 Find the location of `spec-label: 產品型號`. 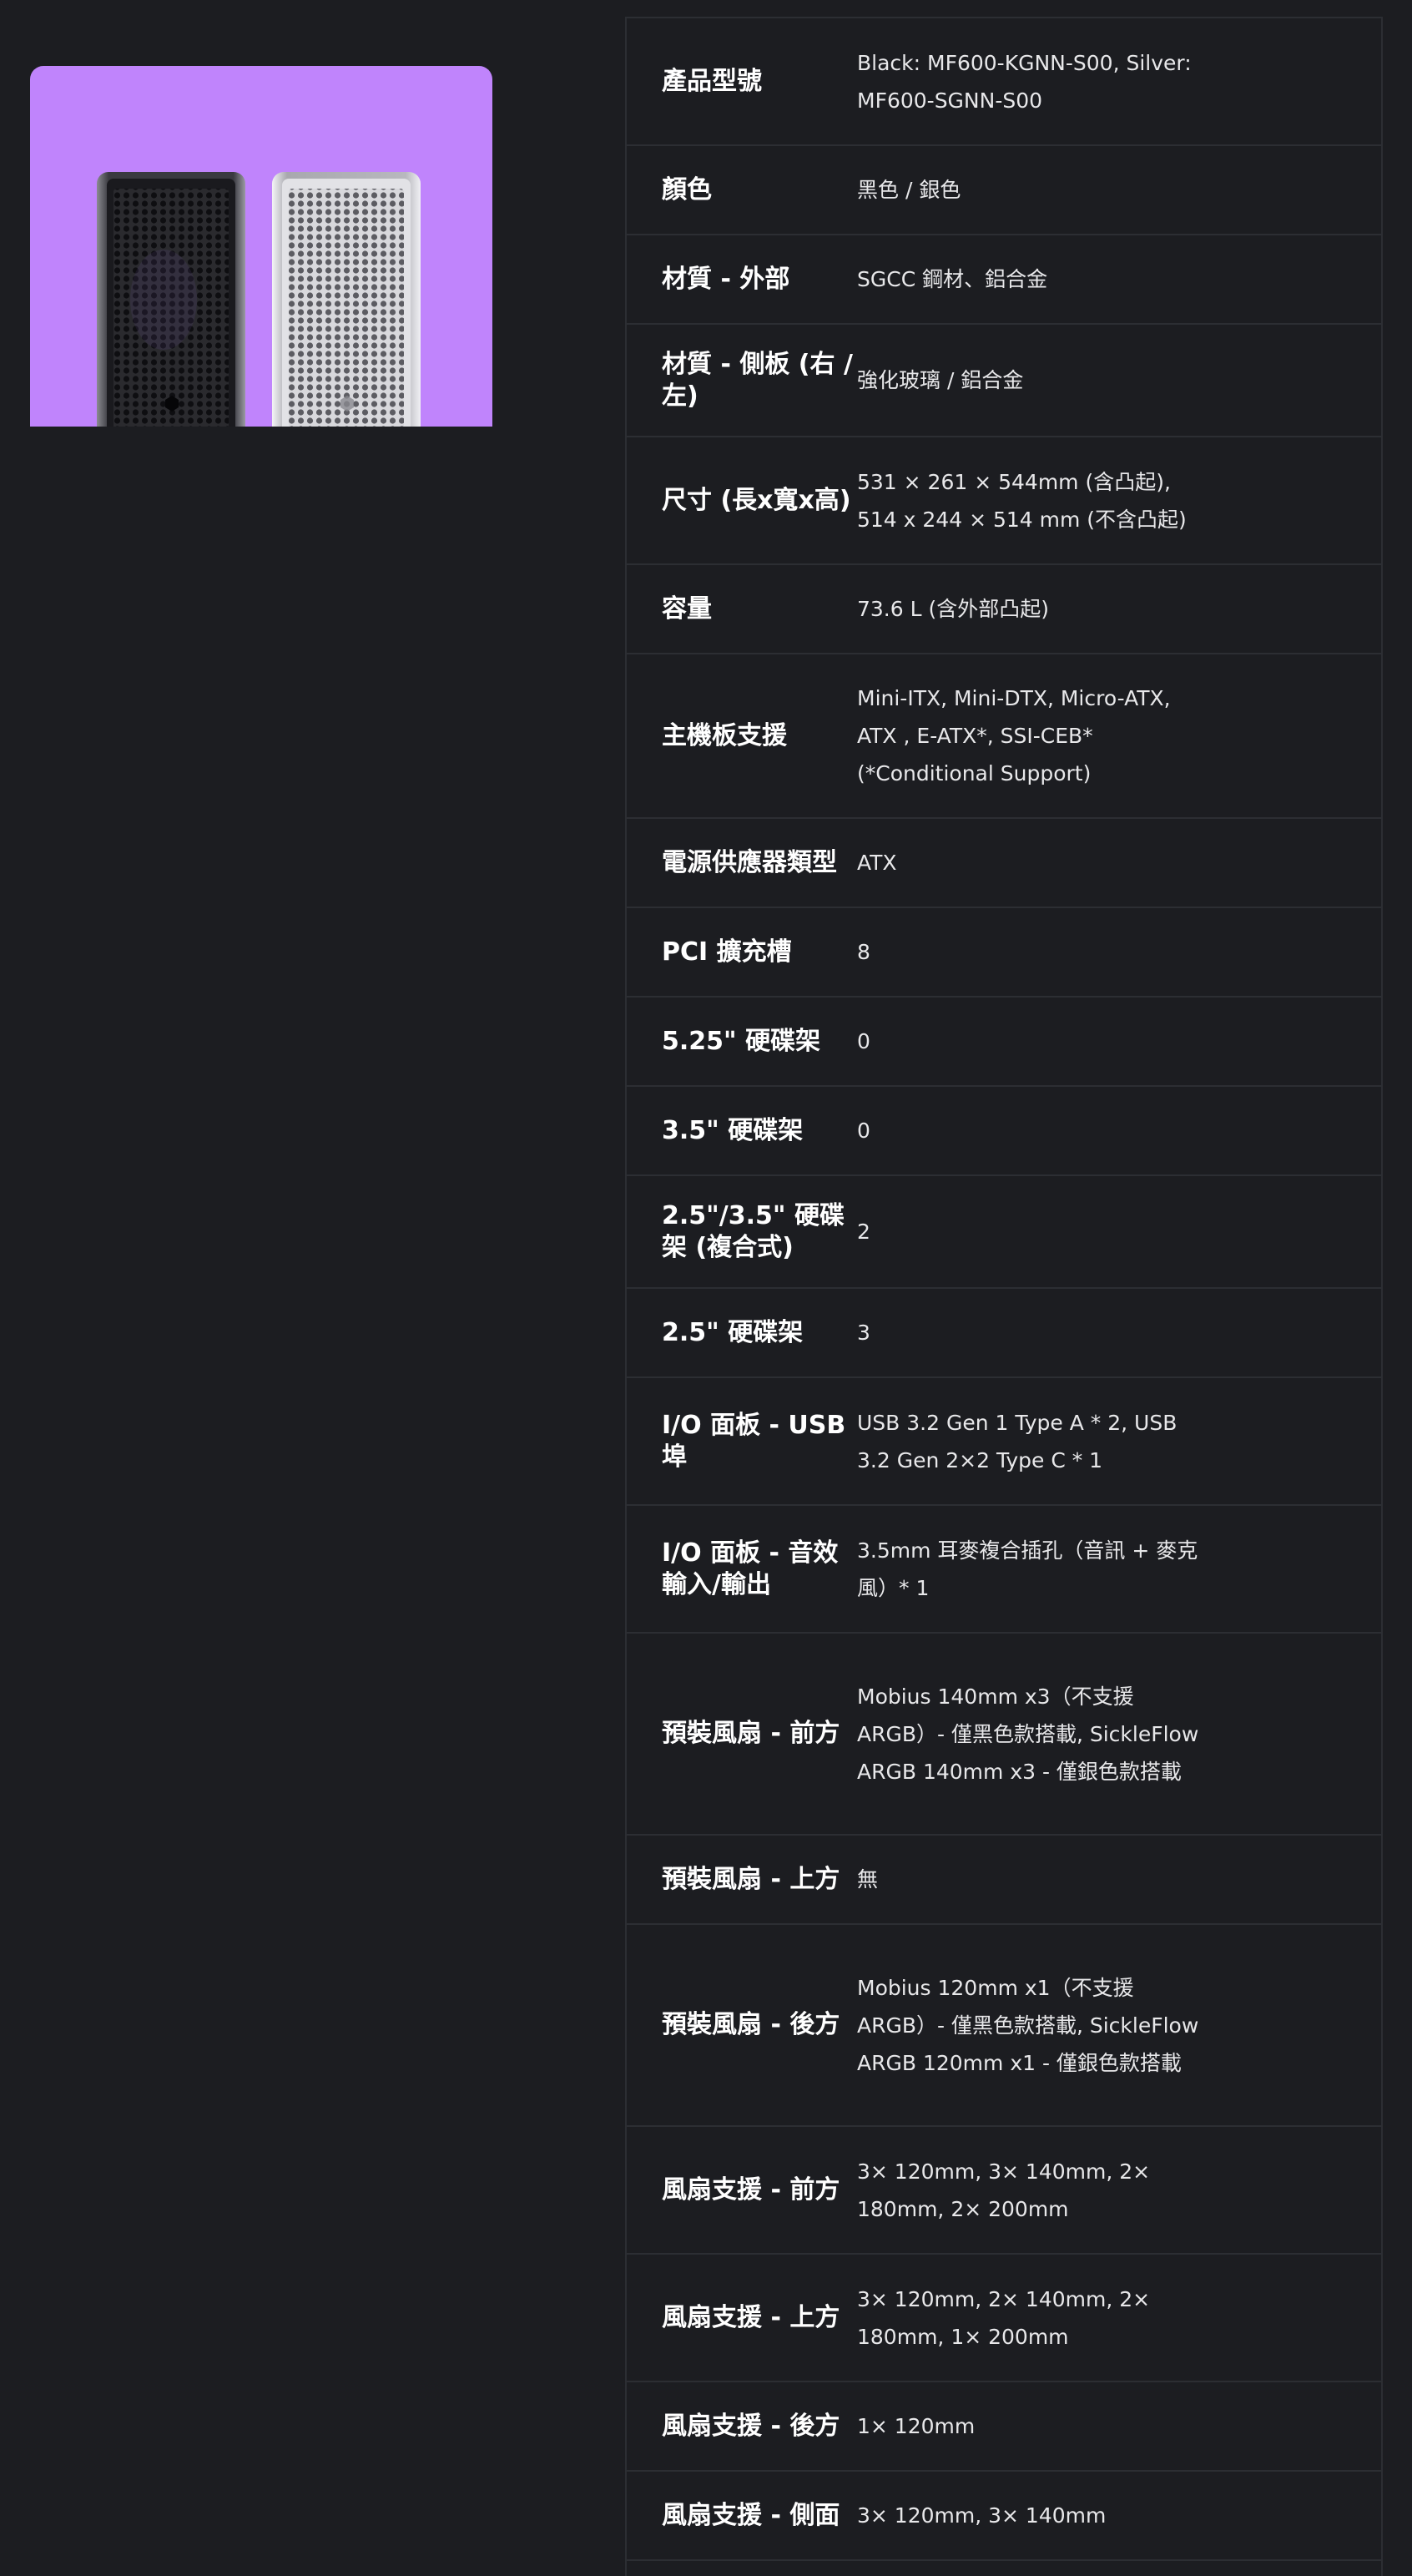

spec-label: 產品型號 is located at coordinates (712, 81).